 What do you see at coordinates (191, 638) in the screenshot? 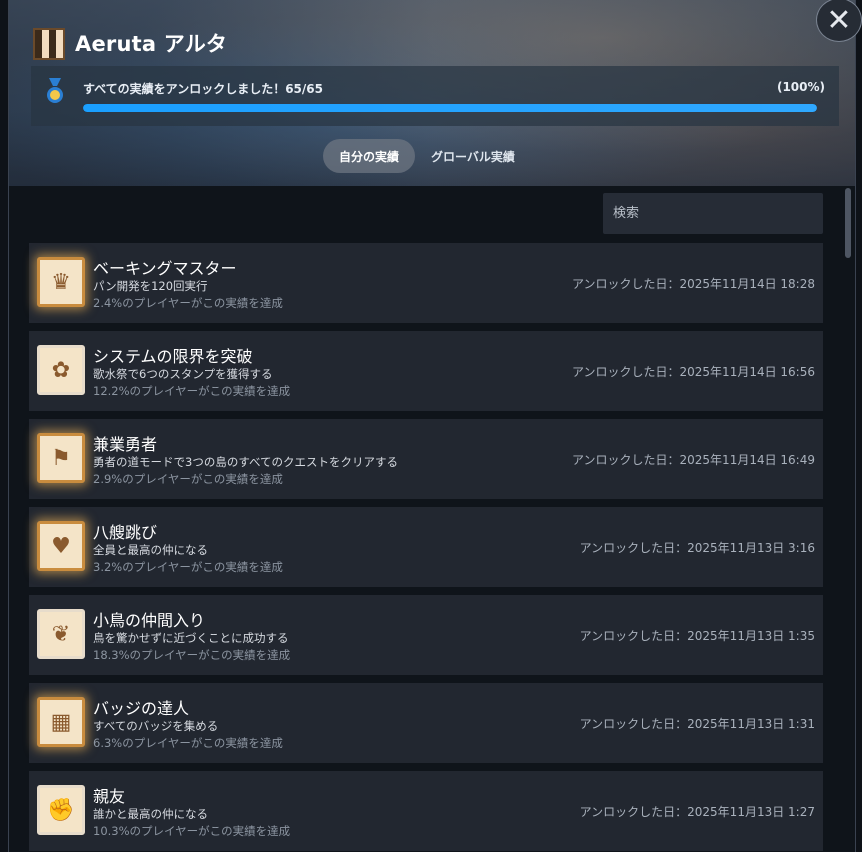
I see `achievement-description: 鳥を驚かせずに近づくことに成功する` at bounding box center [191, 638].